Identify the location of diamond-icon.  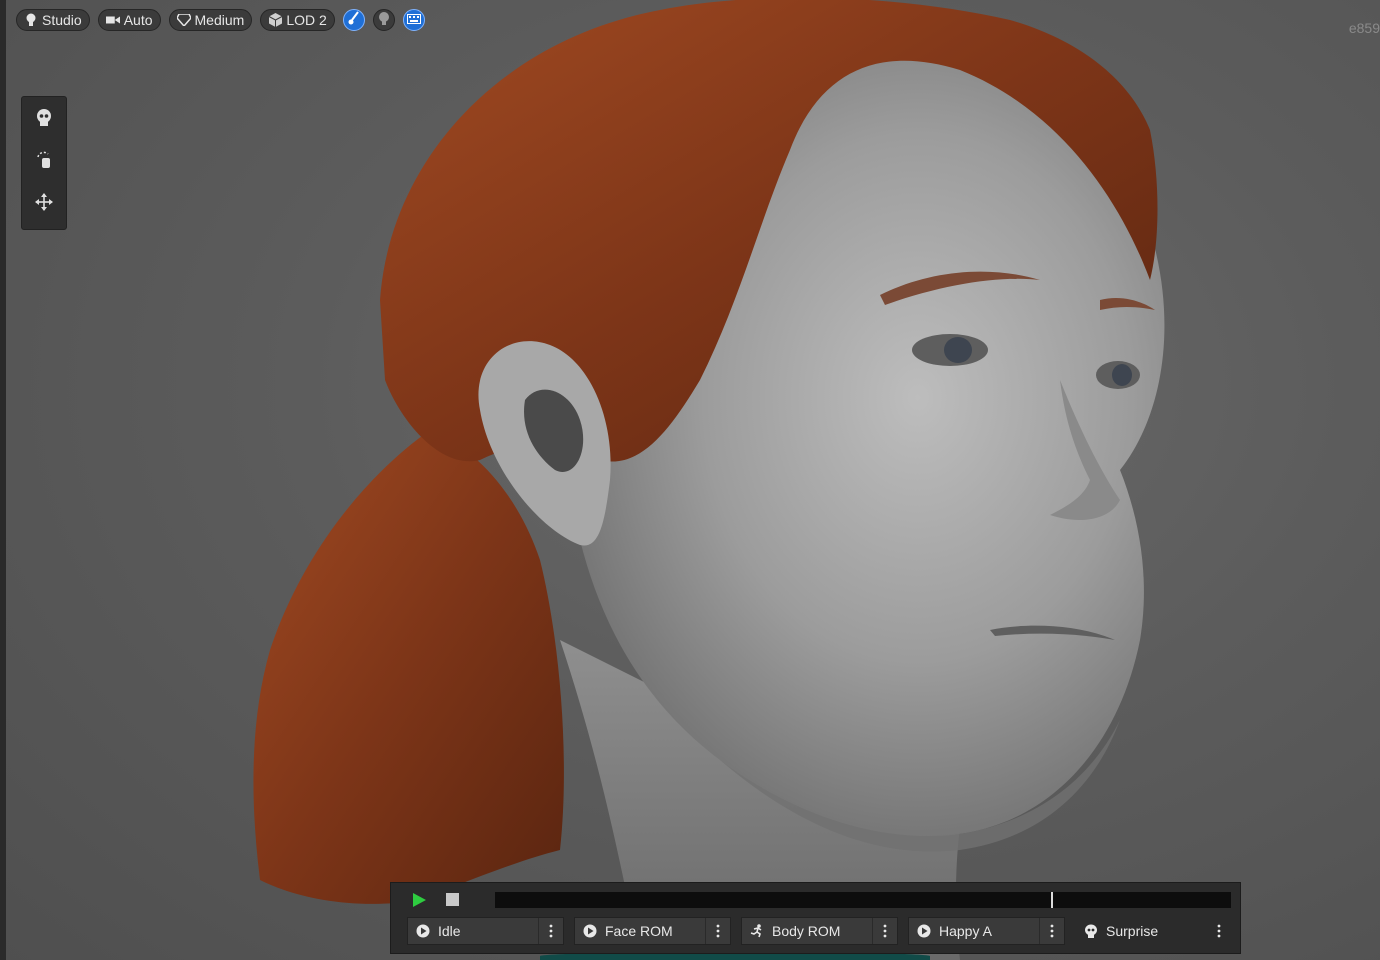
(183, 20).